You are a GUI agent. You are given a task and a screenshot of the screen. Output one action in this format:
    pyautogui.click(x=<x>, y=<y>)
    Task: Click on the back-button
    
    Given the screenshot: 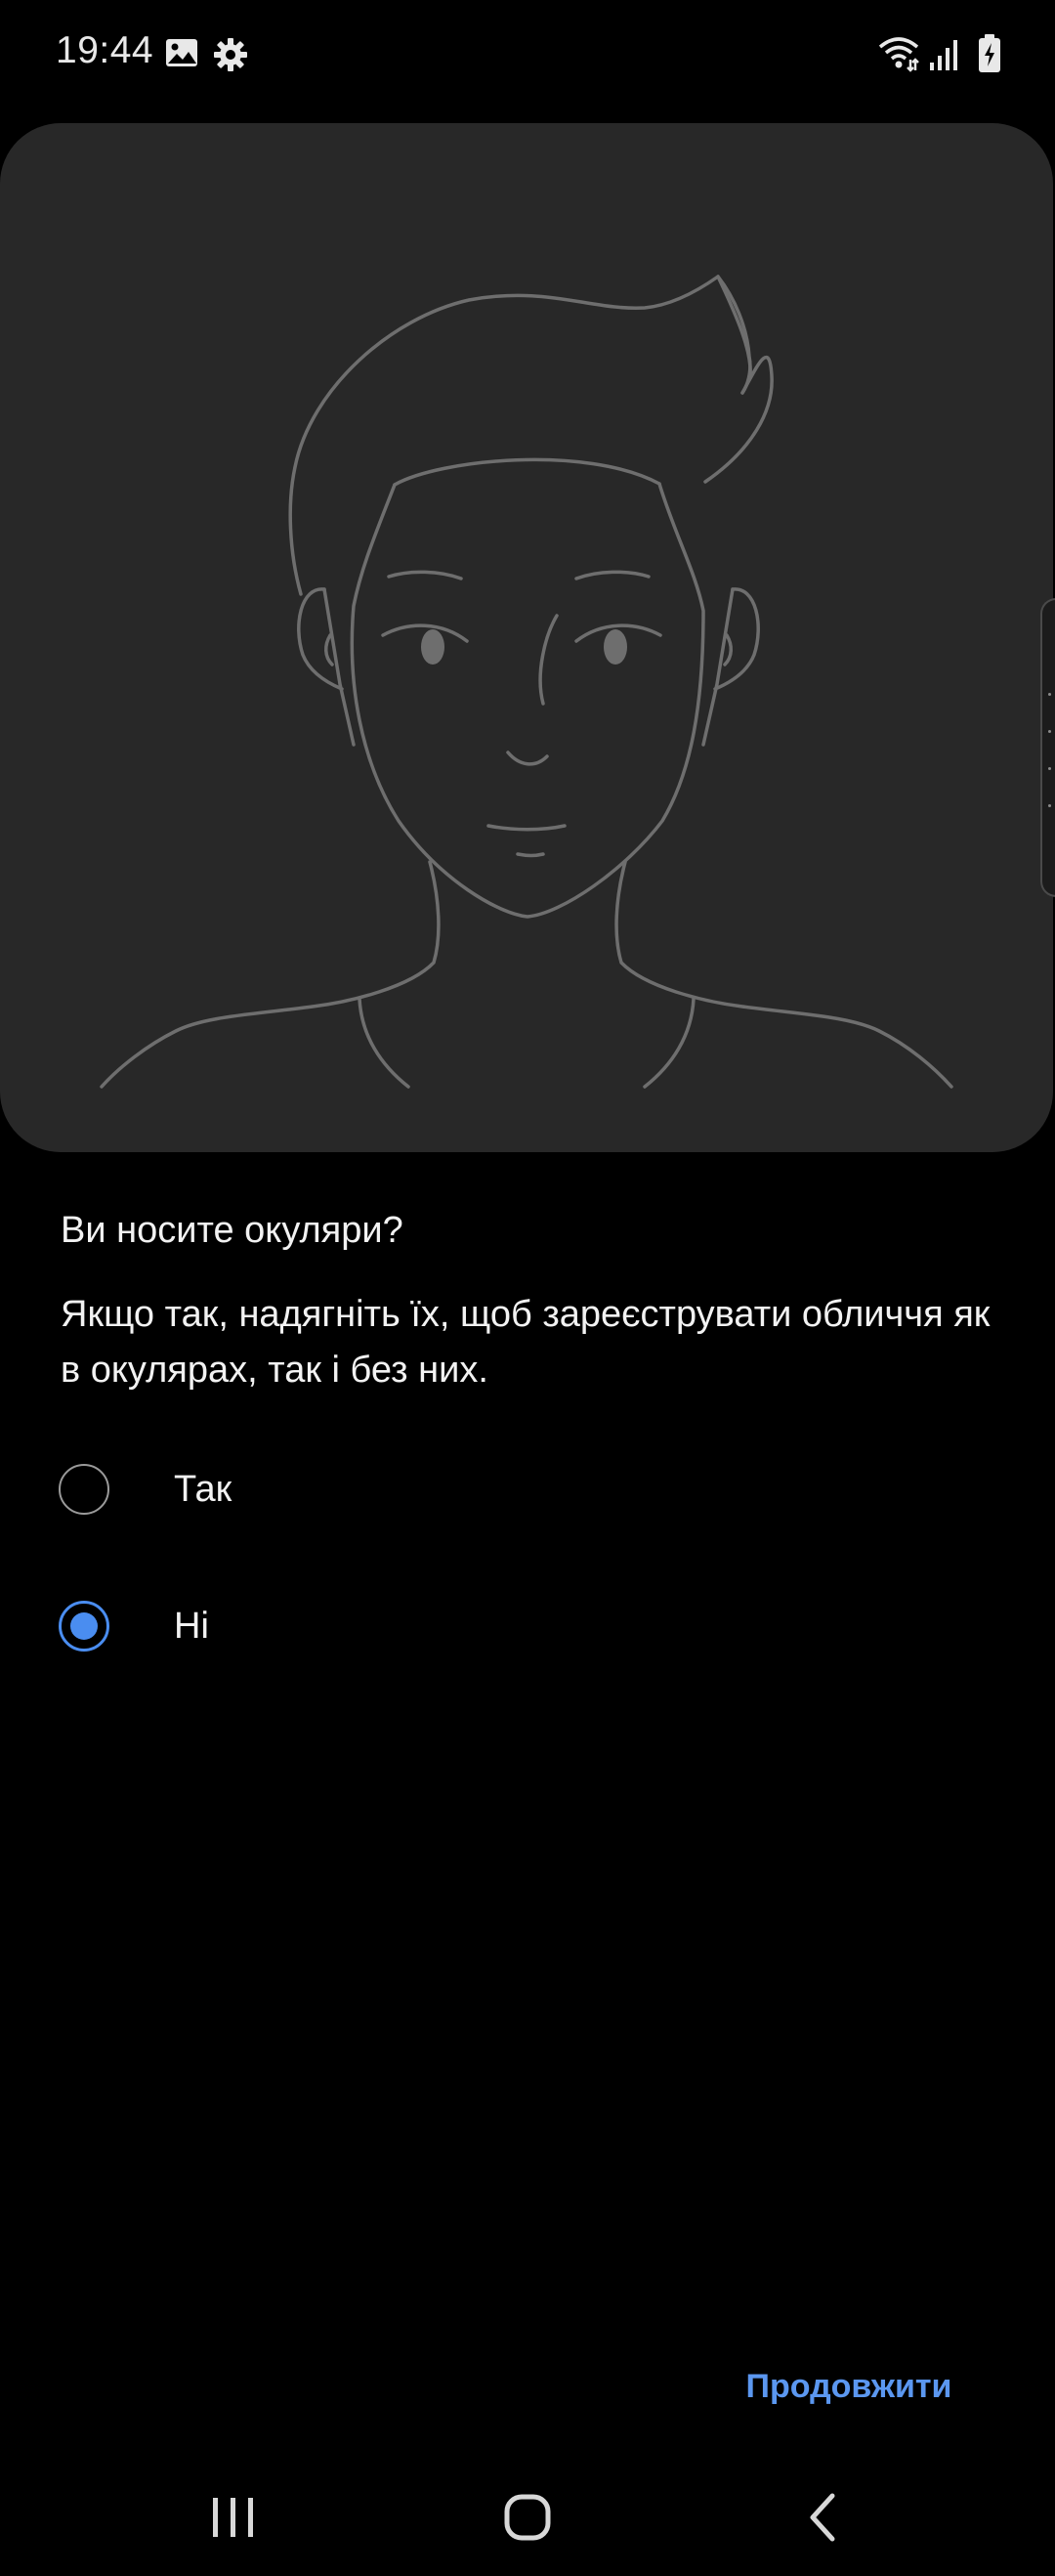 What is the action you would take?
    pyautogui.click(x=823, y=2518)
    